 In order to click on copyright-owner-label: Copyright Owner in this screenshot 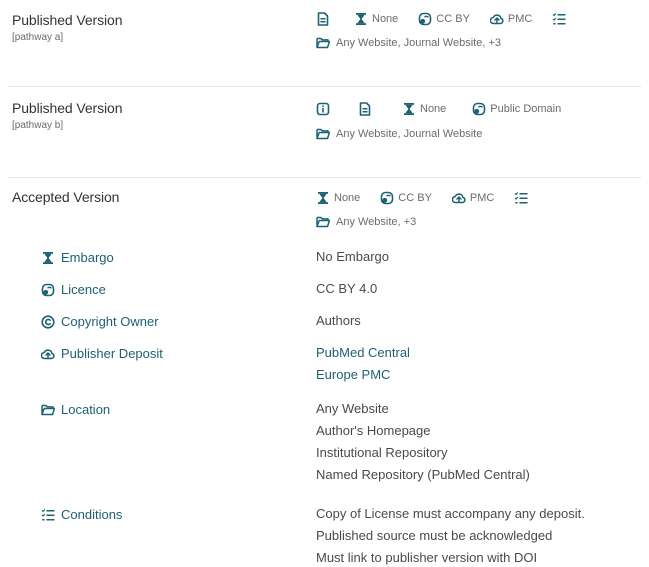, I will do `click(100, 321)`.